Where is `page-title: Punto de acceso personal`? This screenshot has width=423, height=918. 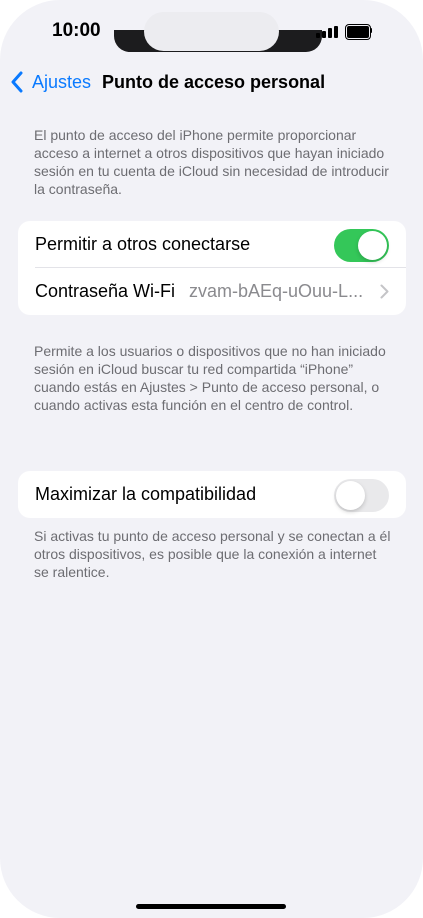
page-title: Punto de acceso personal is located at coordinates (214, 82).